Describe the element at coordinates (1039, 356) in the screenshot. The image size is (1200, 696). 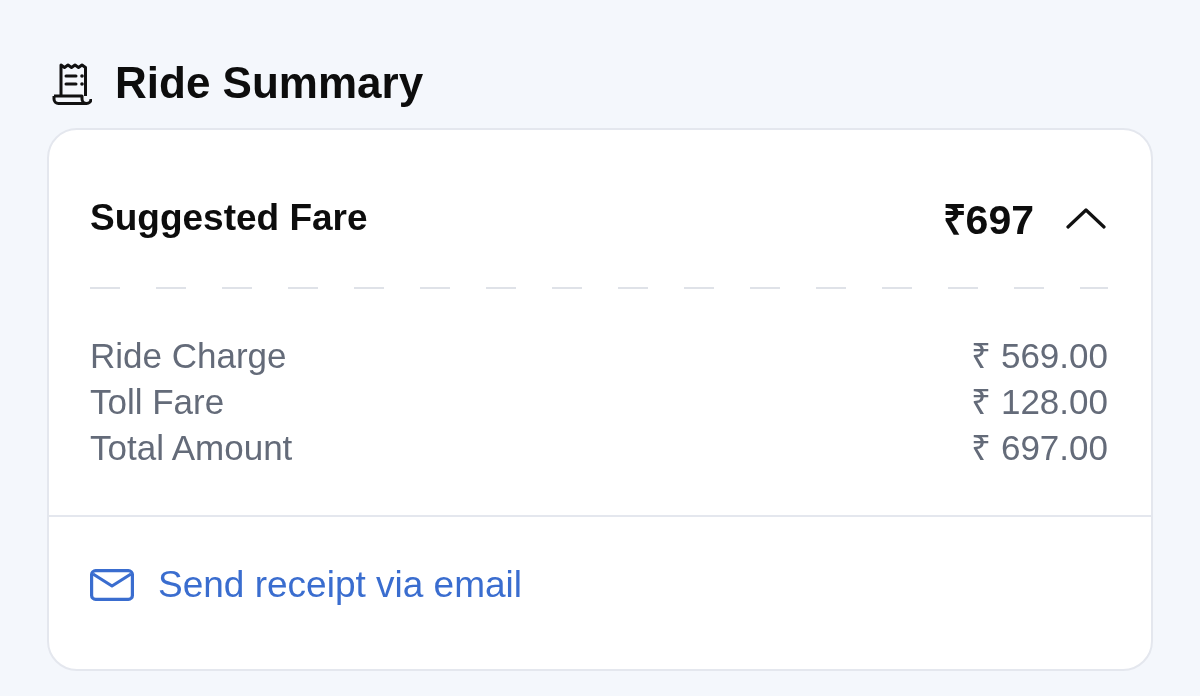
I see `charge-amount: ₹ 569.00` at that location.